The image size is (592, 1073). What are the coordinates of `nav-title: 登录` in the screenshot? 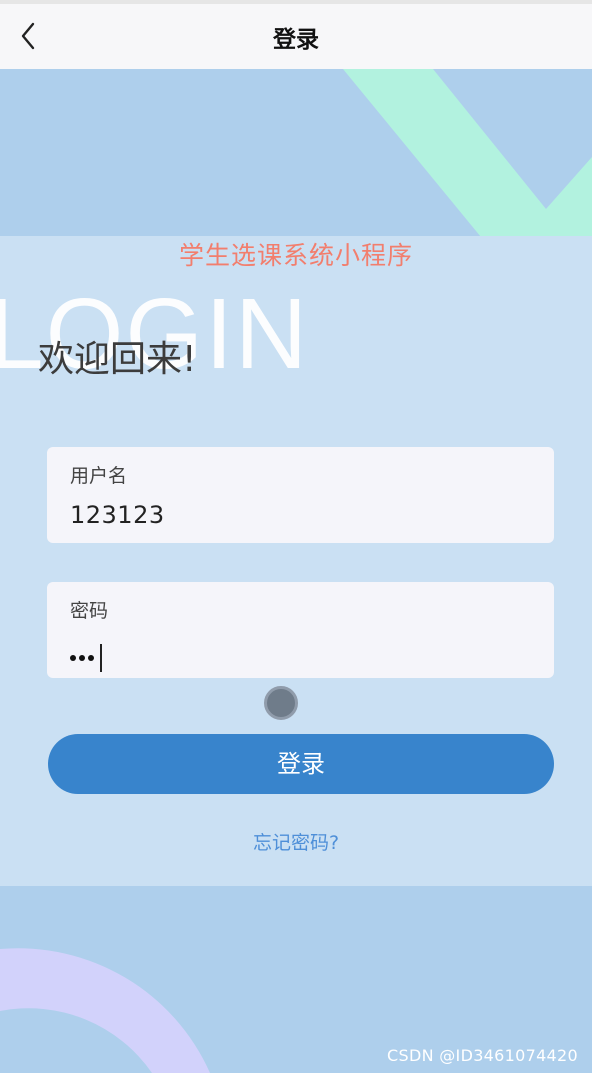 It's located at (296, 40).